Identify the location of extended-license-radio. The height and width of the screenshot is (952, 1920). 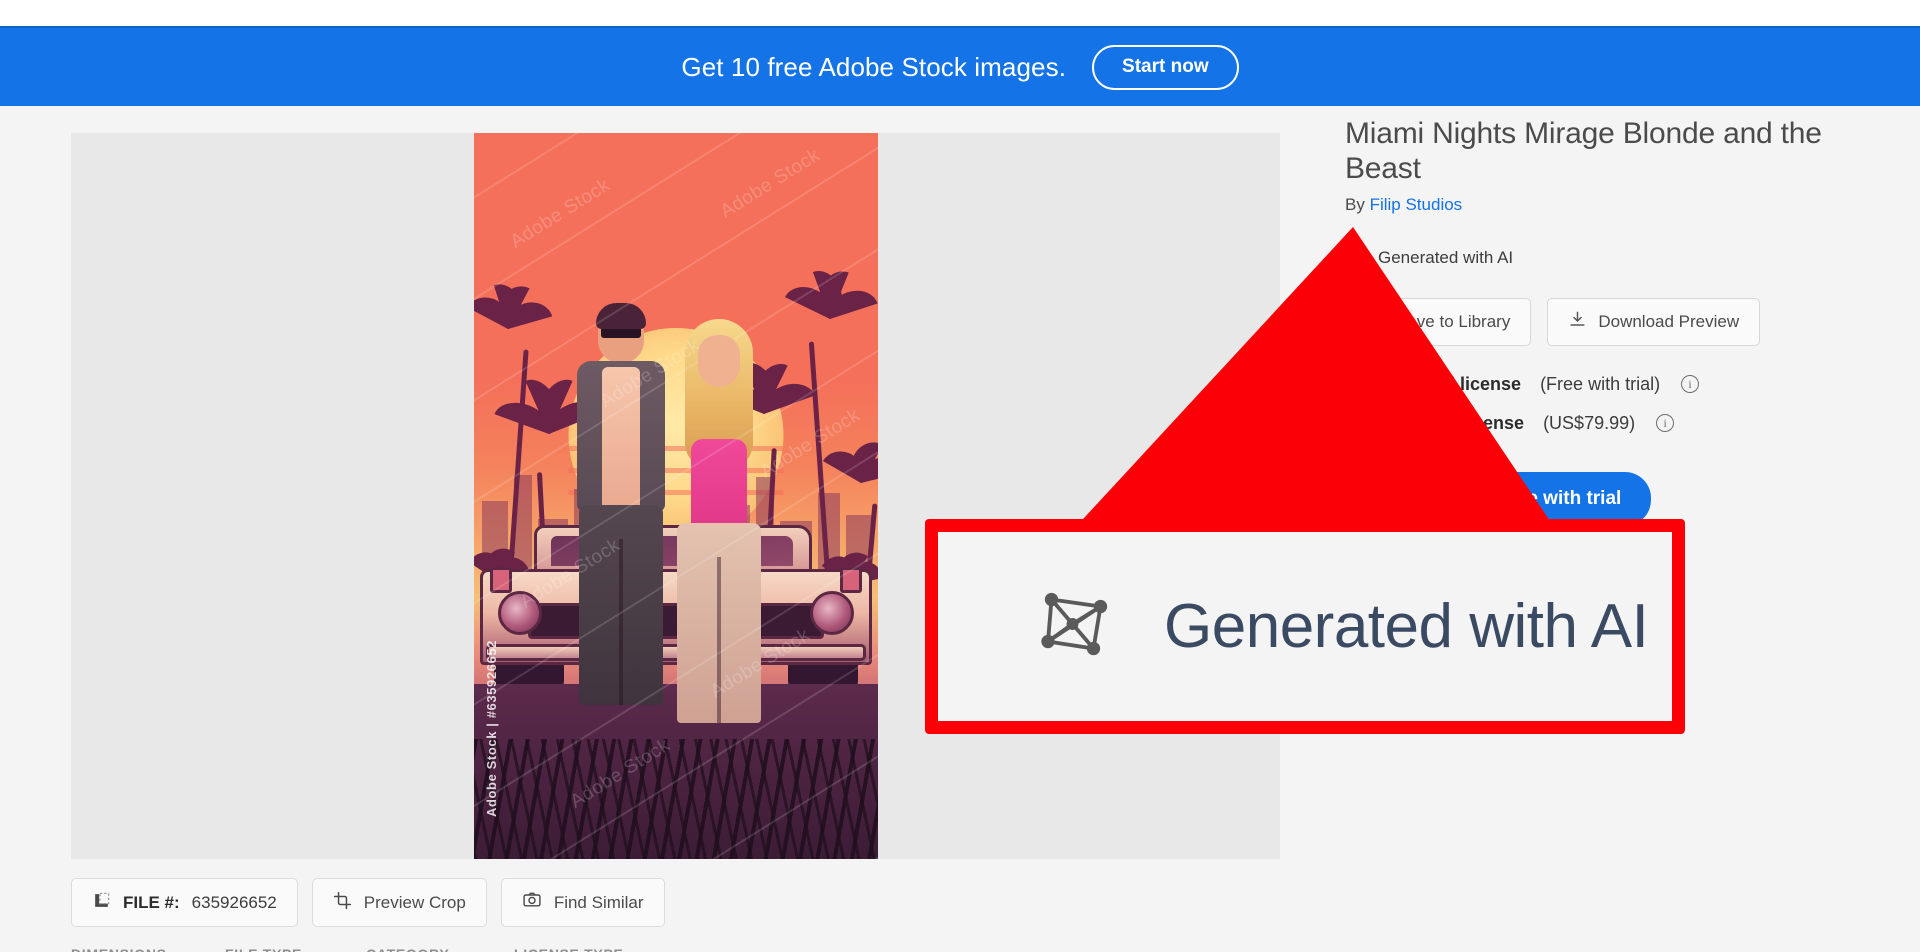
(1354, 423).